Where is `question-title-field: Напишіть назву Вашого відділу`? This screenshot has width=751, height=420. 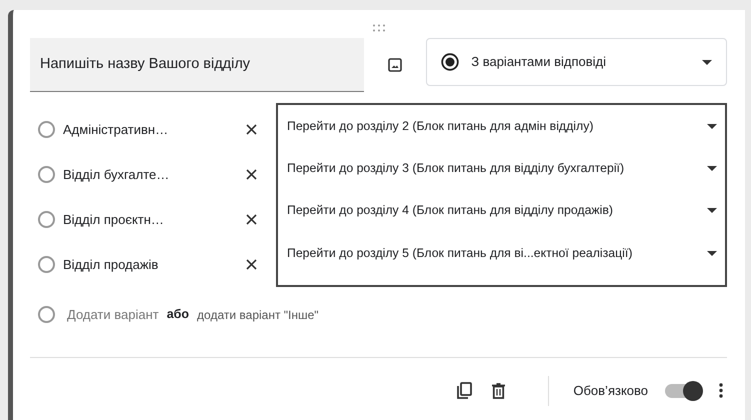
question-title-field: Напишіть назву Вашого відділу is located at coordinates (197, 65).